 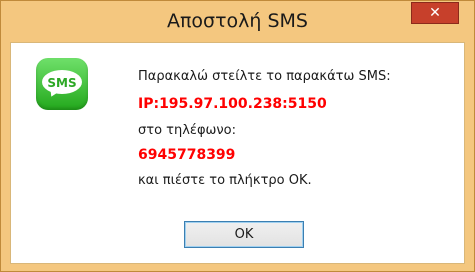 I want to click on title-bar: Αποστολή SMS ✕, so click(x=237, y=21).